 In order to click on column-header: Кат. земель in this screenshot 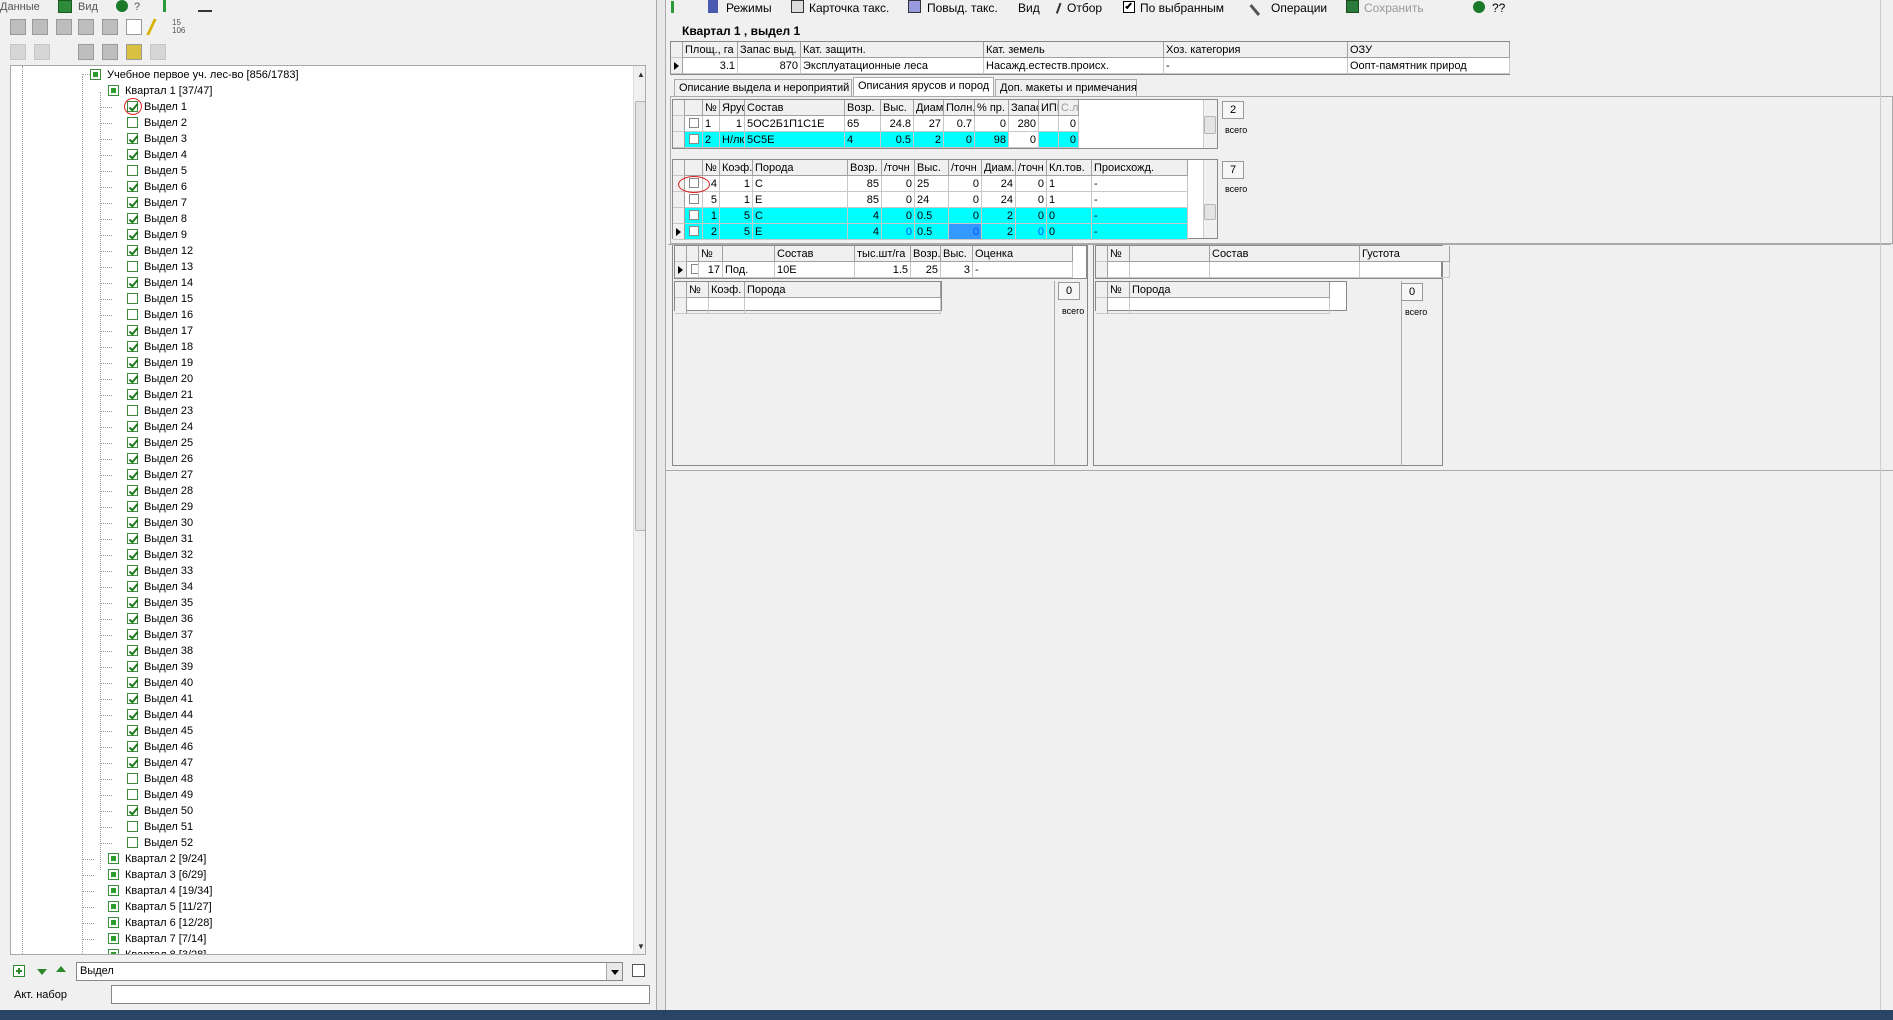, I will do `click(1074, 50)`.